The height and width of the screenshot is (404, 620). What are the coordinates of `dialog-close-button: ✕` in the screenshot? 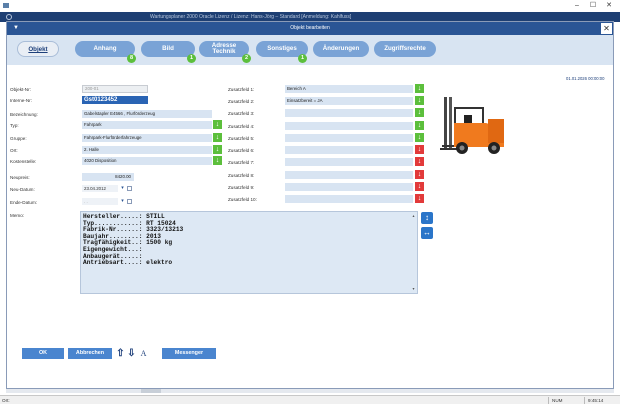 It's located at (606, 28).